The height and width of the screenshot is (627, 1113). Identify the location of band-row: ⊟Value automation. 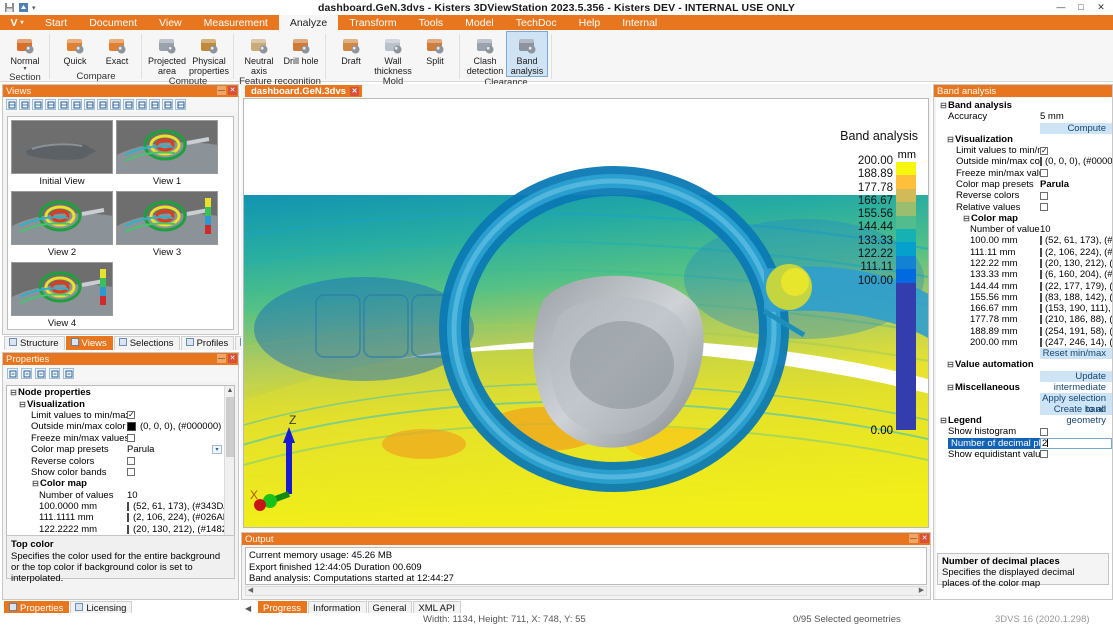
(1024, 364).